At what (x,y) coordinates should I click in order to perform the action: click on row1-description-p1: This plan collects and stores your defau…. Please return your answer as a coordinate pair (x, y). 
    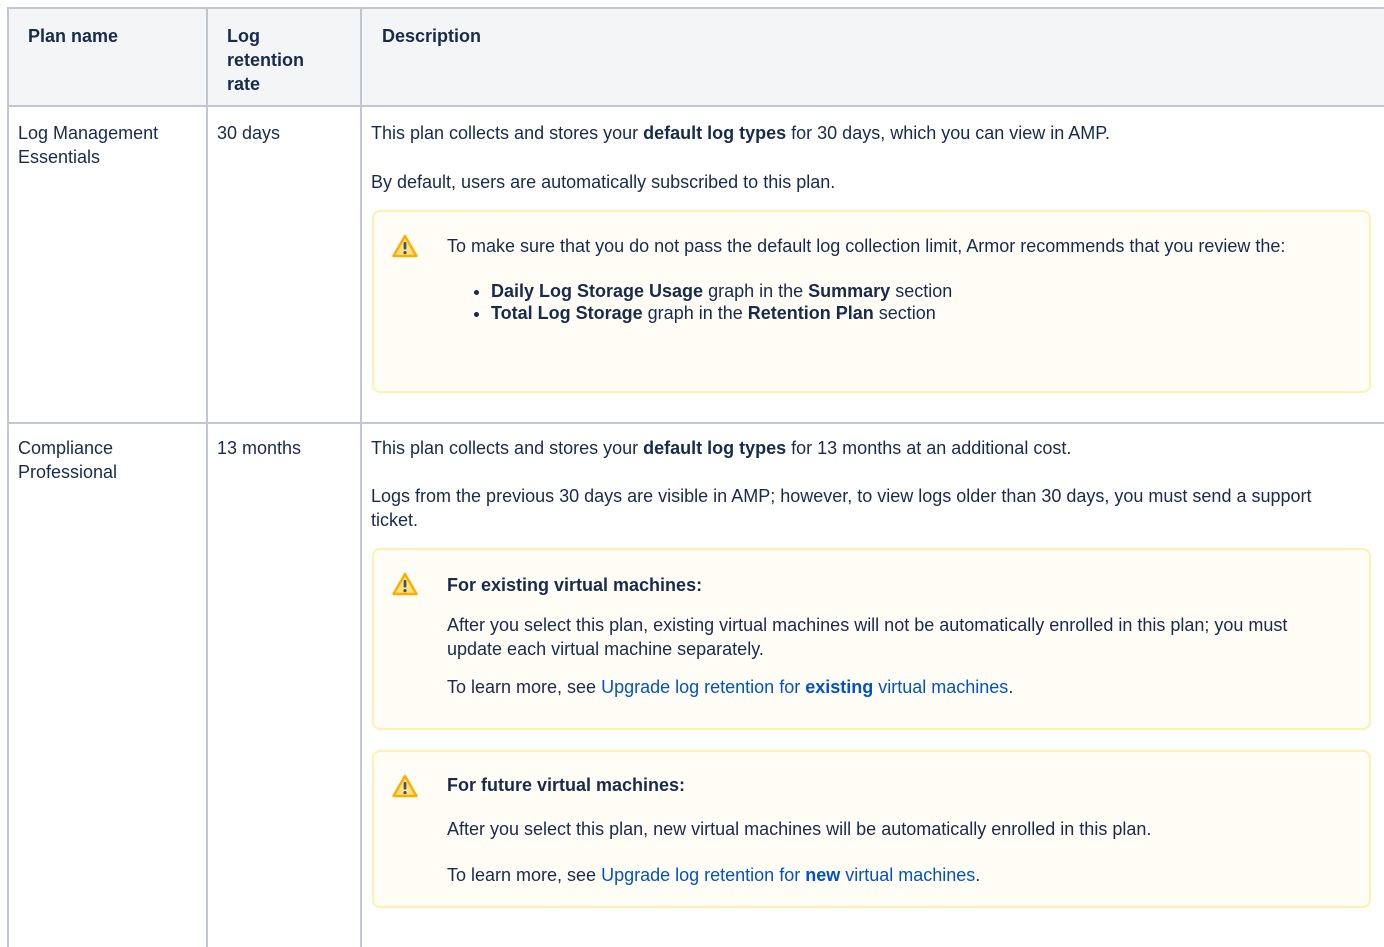
    Looking at the image, I should click on (740, 133).